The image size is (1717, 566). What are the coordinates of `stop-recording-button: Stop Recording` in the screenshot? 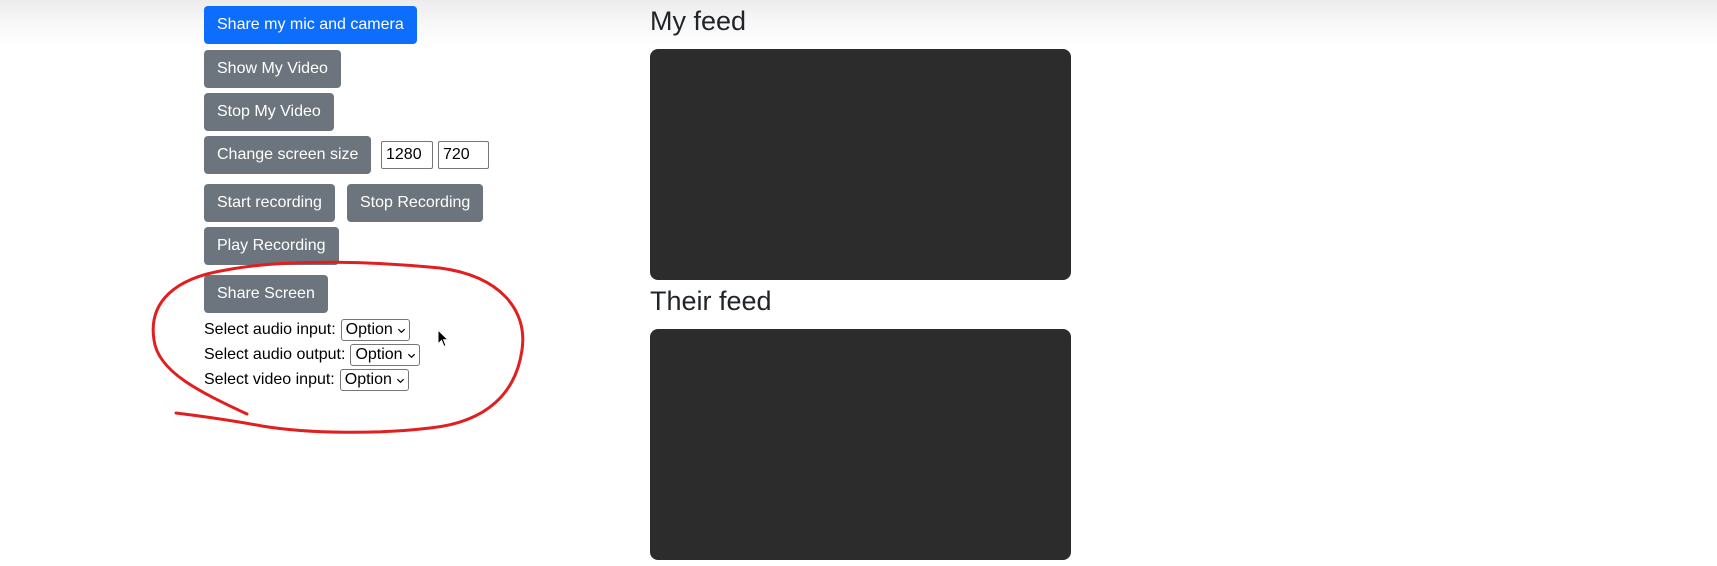 It's located at (415, 203).